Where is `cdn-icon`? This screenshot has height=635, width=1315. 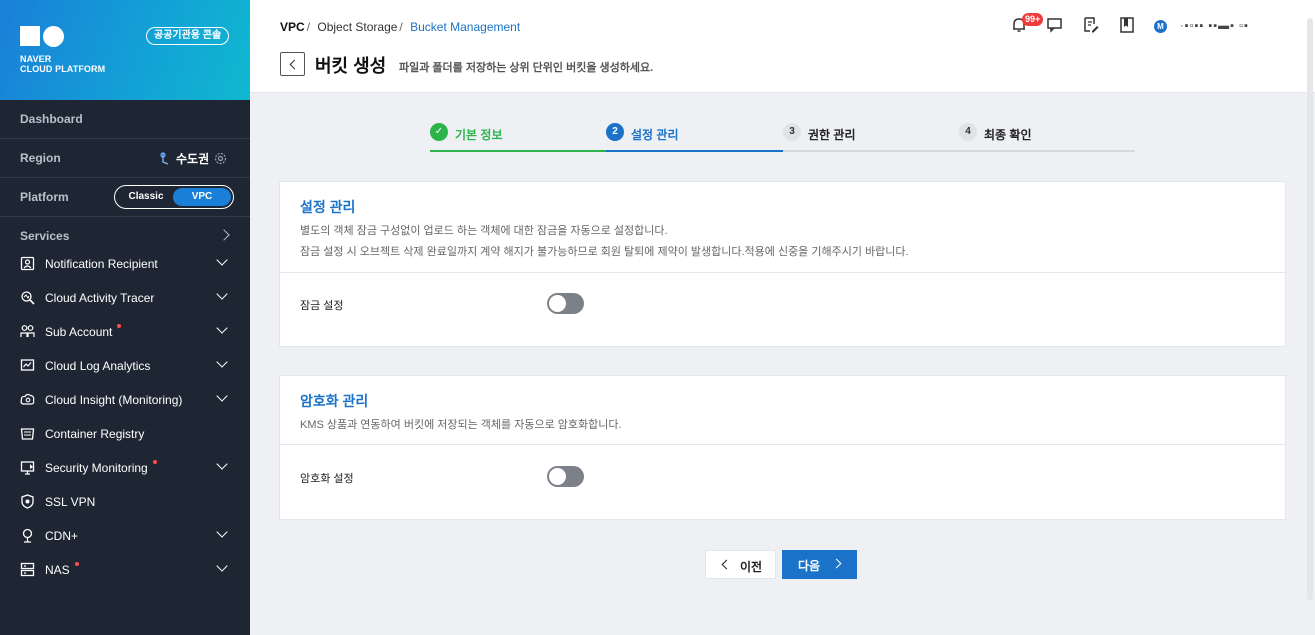
cdn-icon is located at coordinates (27, 535).